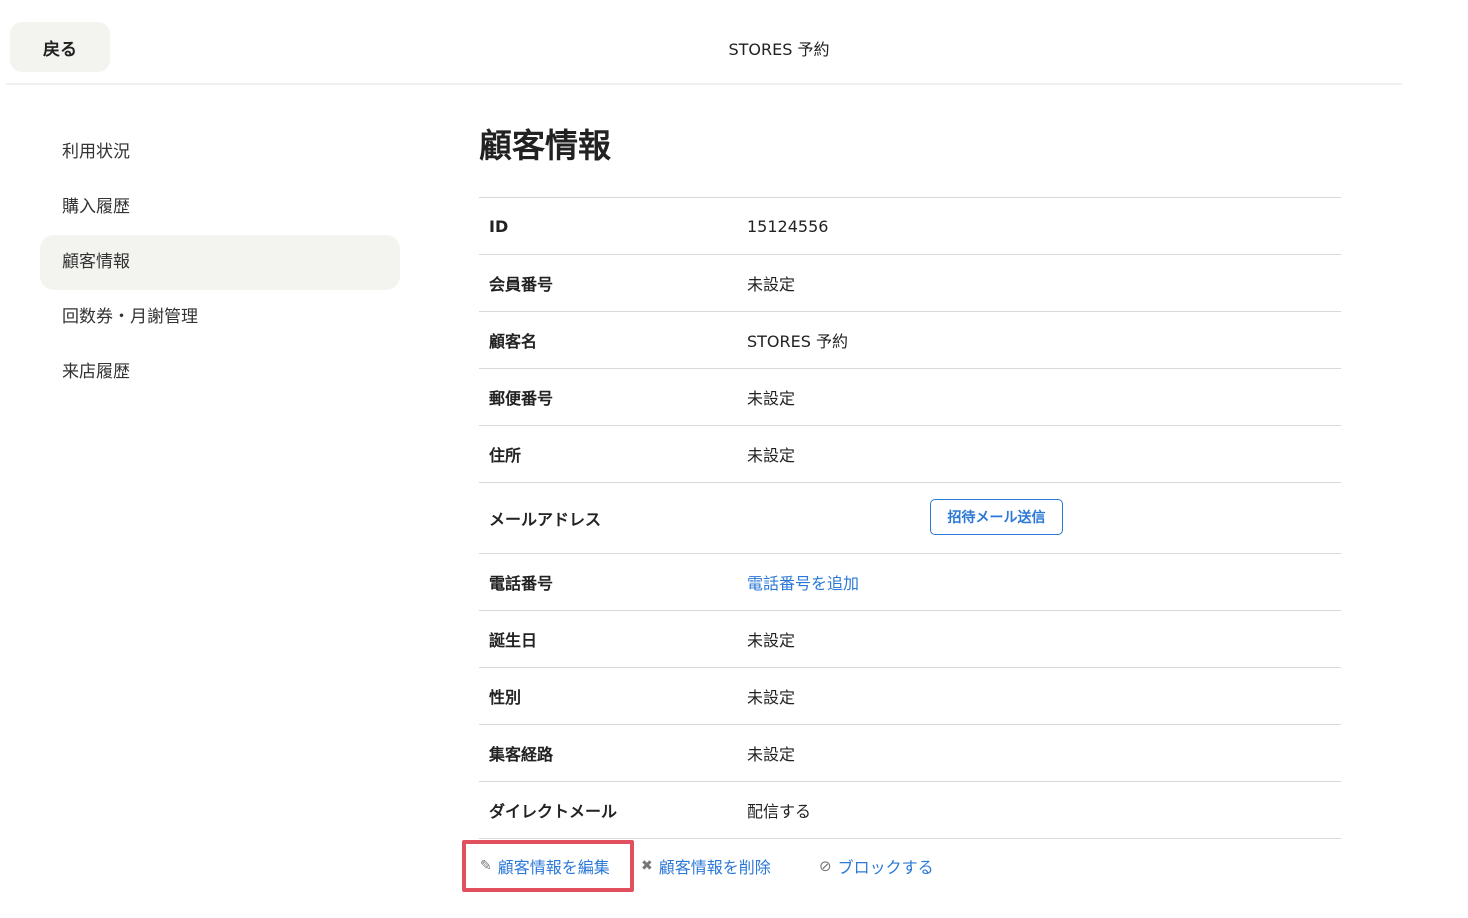  I want to click on table-row: ダイレクトメール 配信する, so click(910, 810).